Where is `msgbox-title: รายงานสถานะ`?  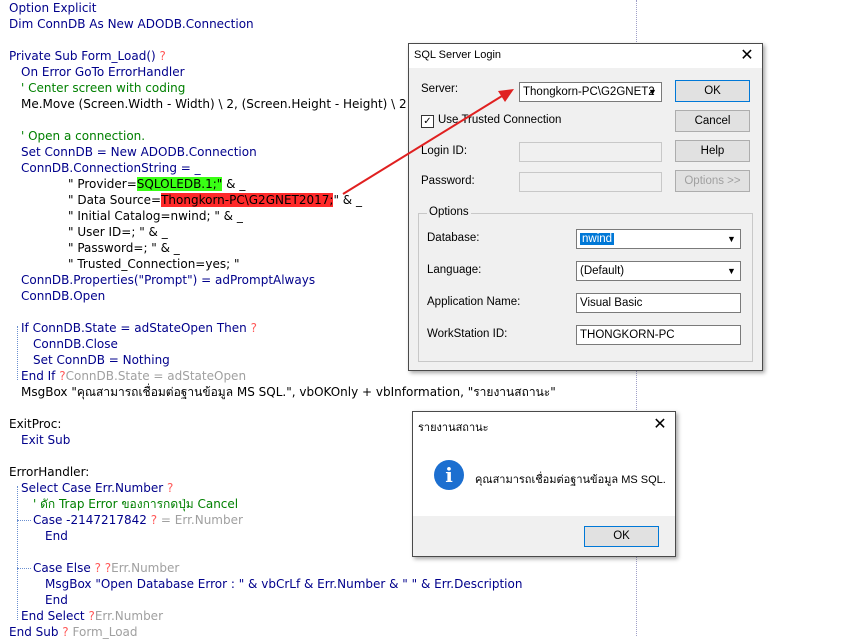
msgbox-title: รายงานสถานะ is located at coordinates (453, 428).